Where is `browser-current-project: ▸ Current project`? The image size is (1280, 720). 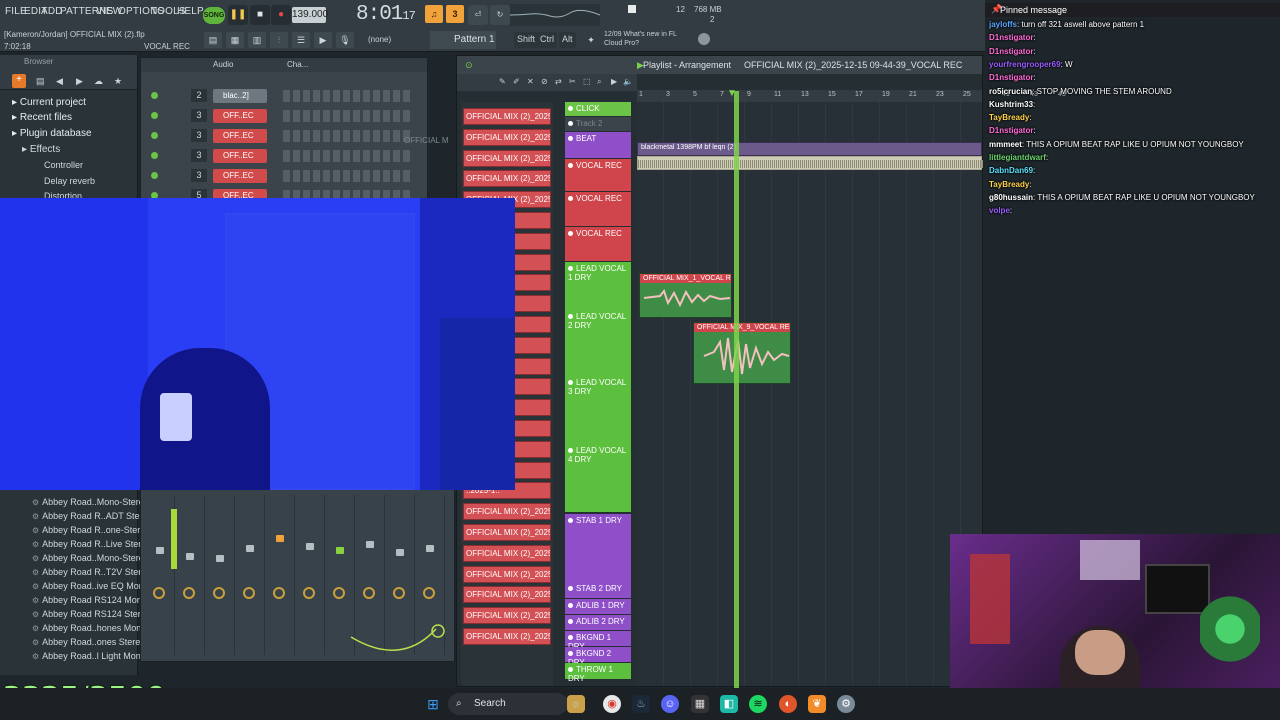 browser-current-project: ▸ Current project is located at coordinates (49, 102).